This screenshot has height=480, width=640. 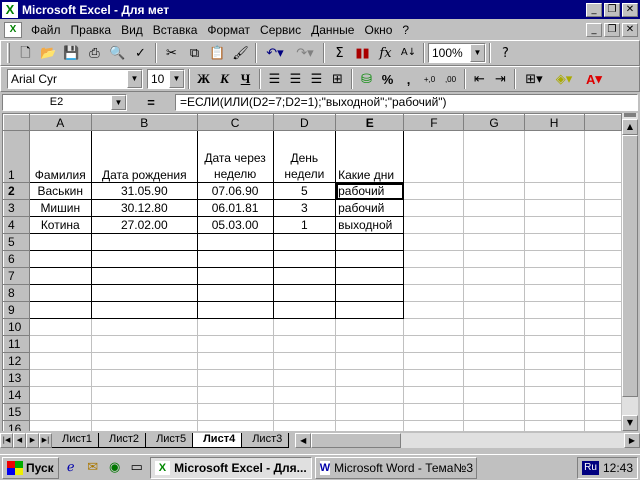 I want to click on merge-center-icon: ⊞, so click(x=337, y=79).